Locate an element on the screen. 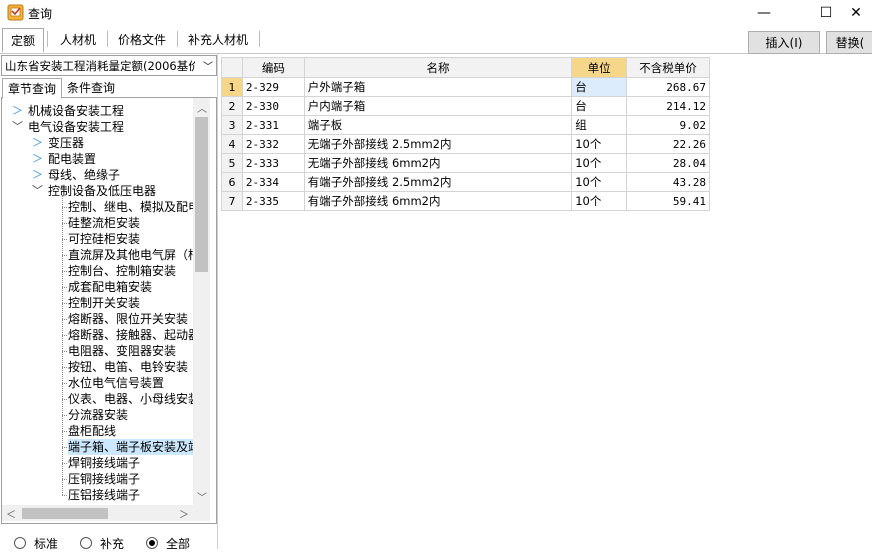 The image size is (872, 552). table-row: 6 2-334 有端子外部接线 2.5mm2内 10个 43.28 is located at coordinates (465, 182).